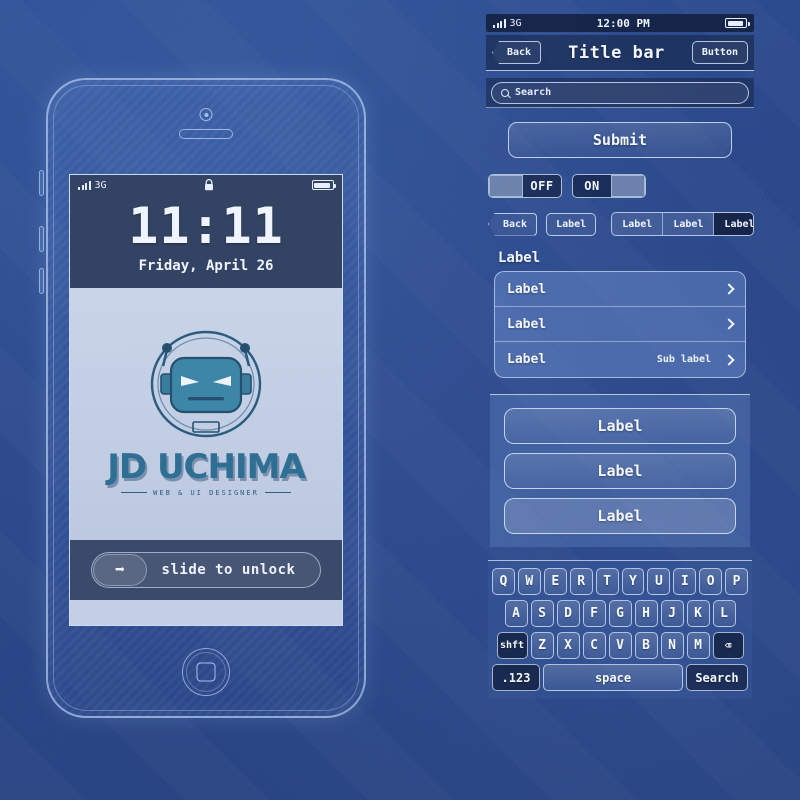  What do you see at coordinates (519, 258) in the screenshot?
I see `list-section-header: Label` at bounding box center [519, 258].